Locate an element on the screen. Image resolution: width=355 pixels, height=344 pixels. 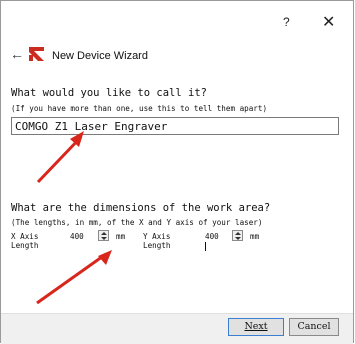
back-arrow-icon: ← is located at coordinates (17, 54).